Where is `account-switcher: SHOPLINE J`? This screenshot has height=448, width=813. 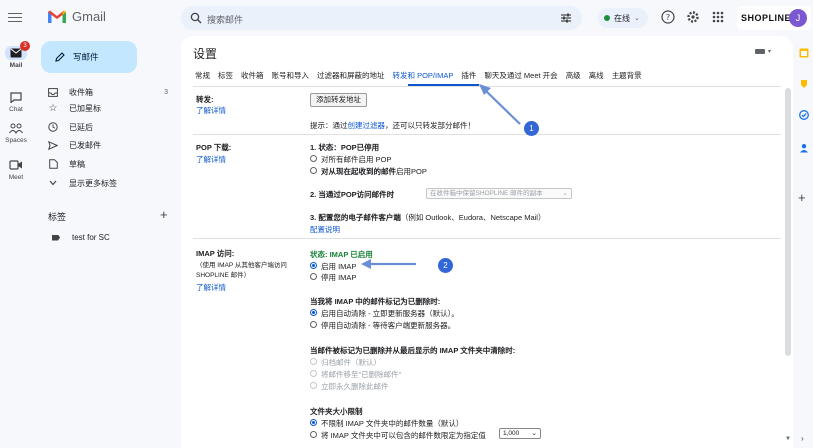 account-switcher: SHOPLINE J is located at coordinates (774, 18).